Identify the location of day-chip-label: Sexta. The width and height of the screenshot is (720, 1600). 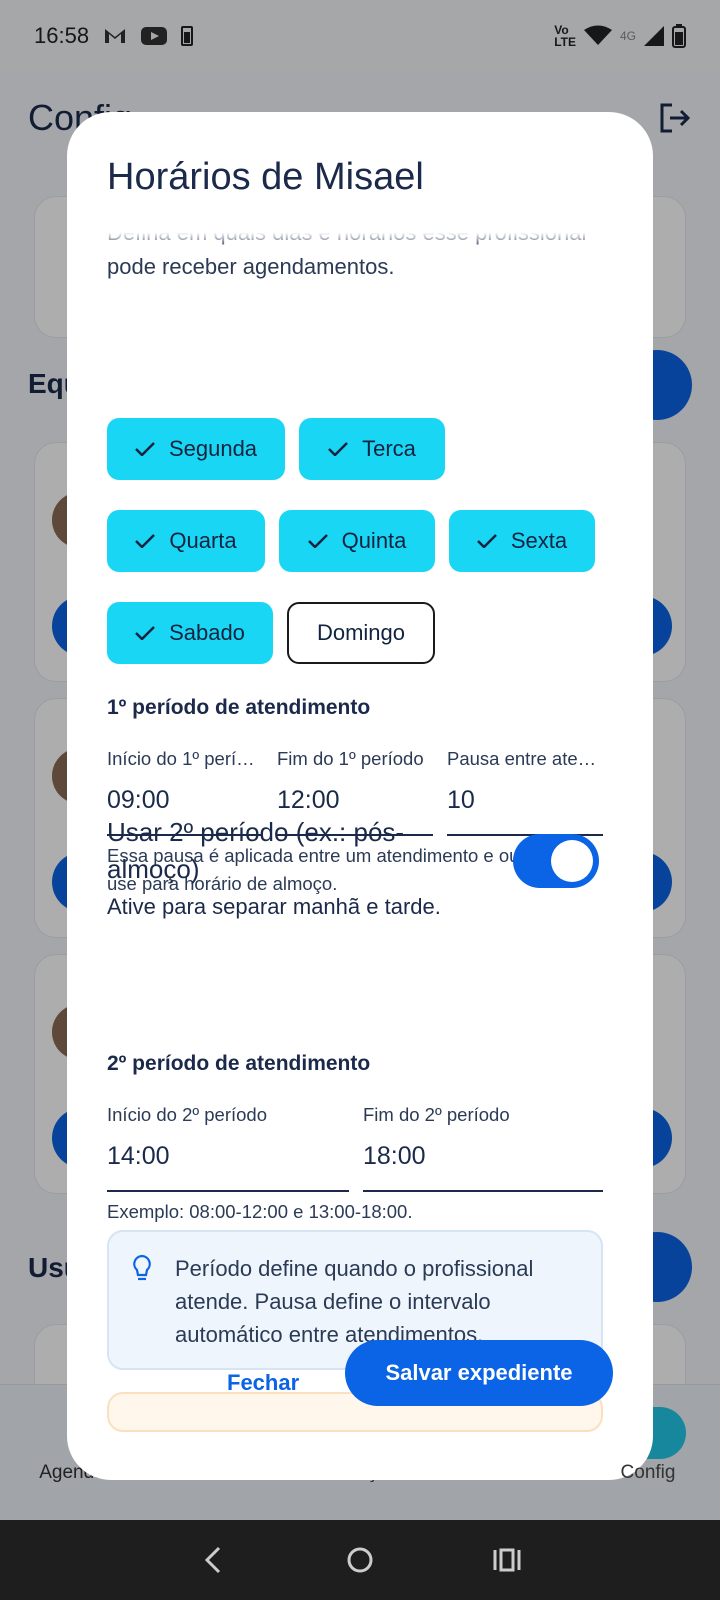
(539, 540).